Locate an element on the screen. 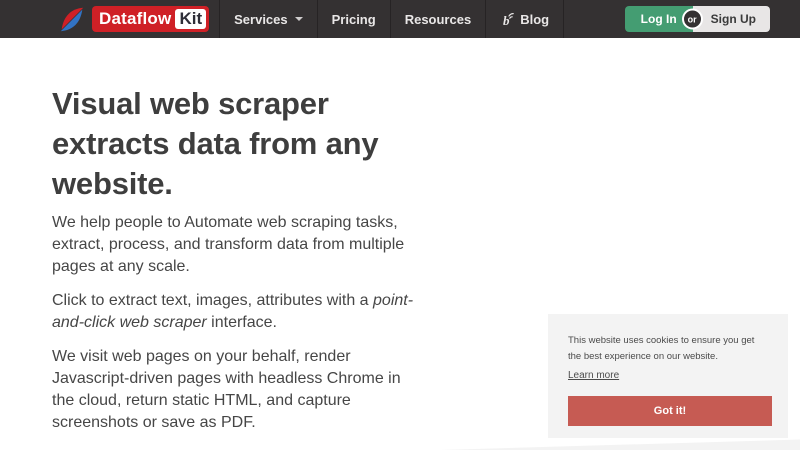 This screenshot has height=450, width=800. nav-item-services: Services is located at coordinates (268, 19).